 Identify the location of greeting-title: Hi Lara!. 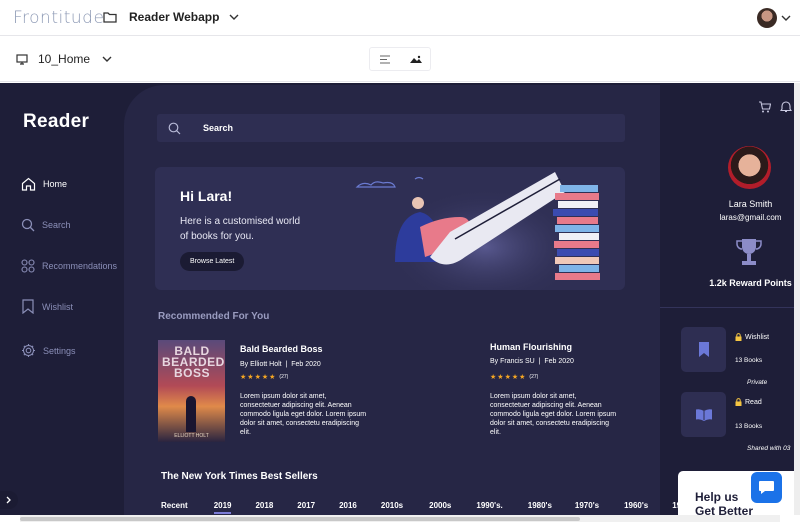
(206, 196).